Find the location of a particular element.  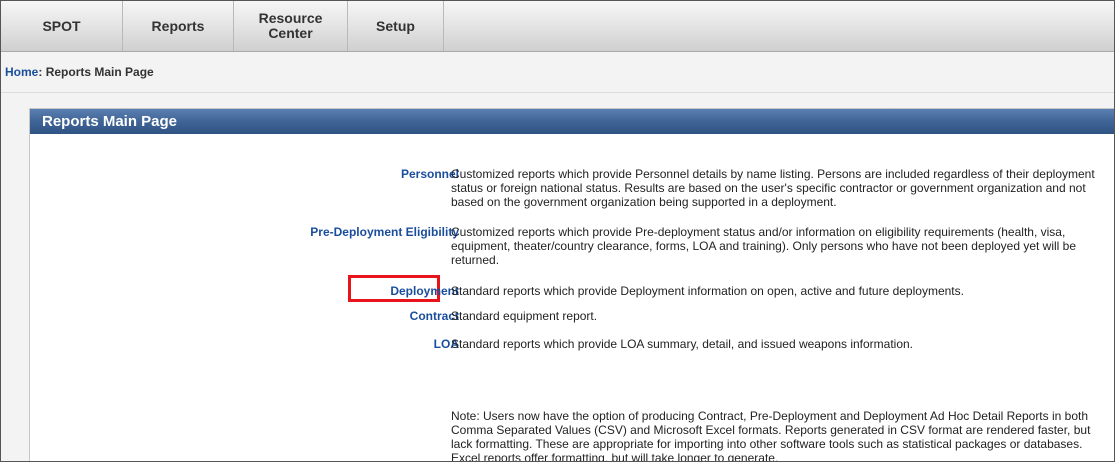

tab-resource-center: Resource Center is located at coordinates (291, 26).